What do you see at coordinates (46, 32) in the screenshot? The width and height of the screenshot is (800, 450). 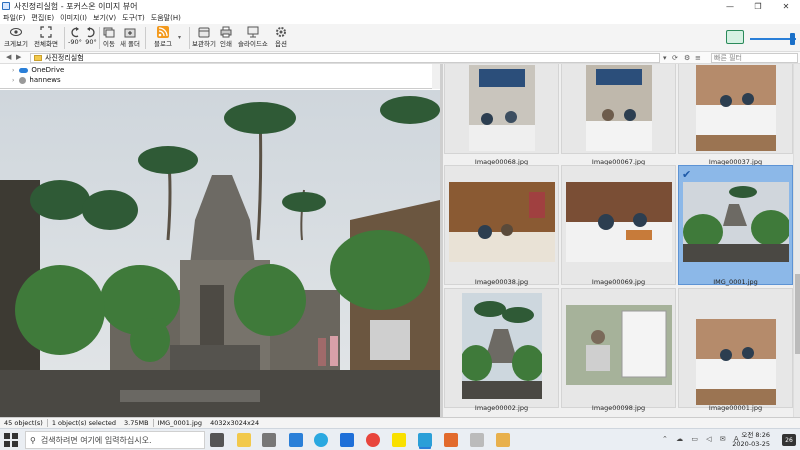 I see `fullscreen-icon` at bounding box center [46, 32].